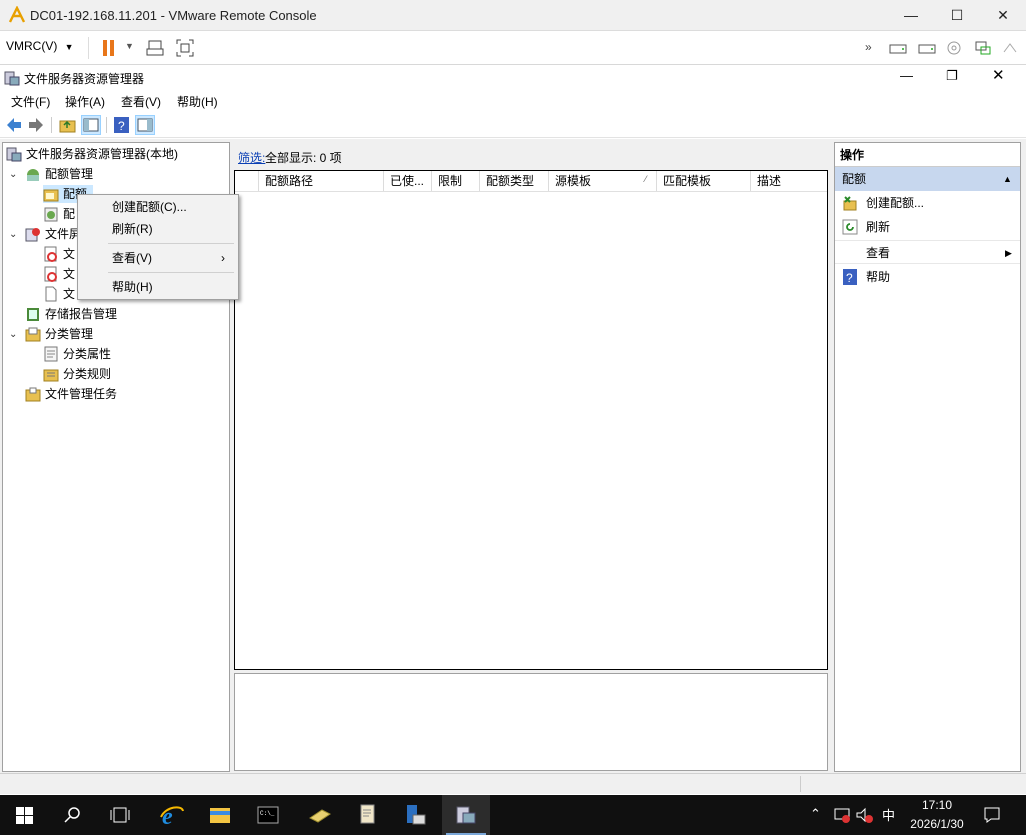  Describe the element at coordinates (998, 75) in the screenshot. I see `mmc-close-button: ✕` at that location.